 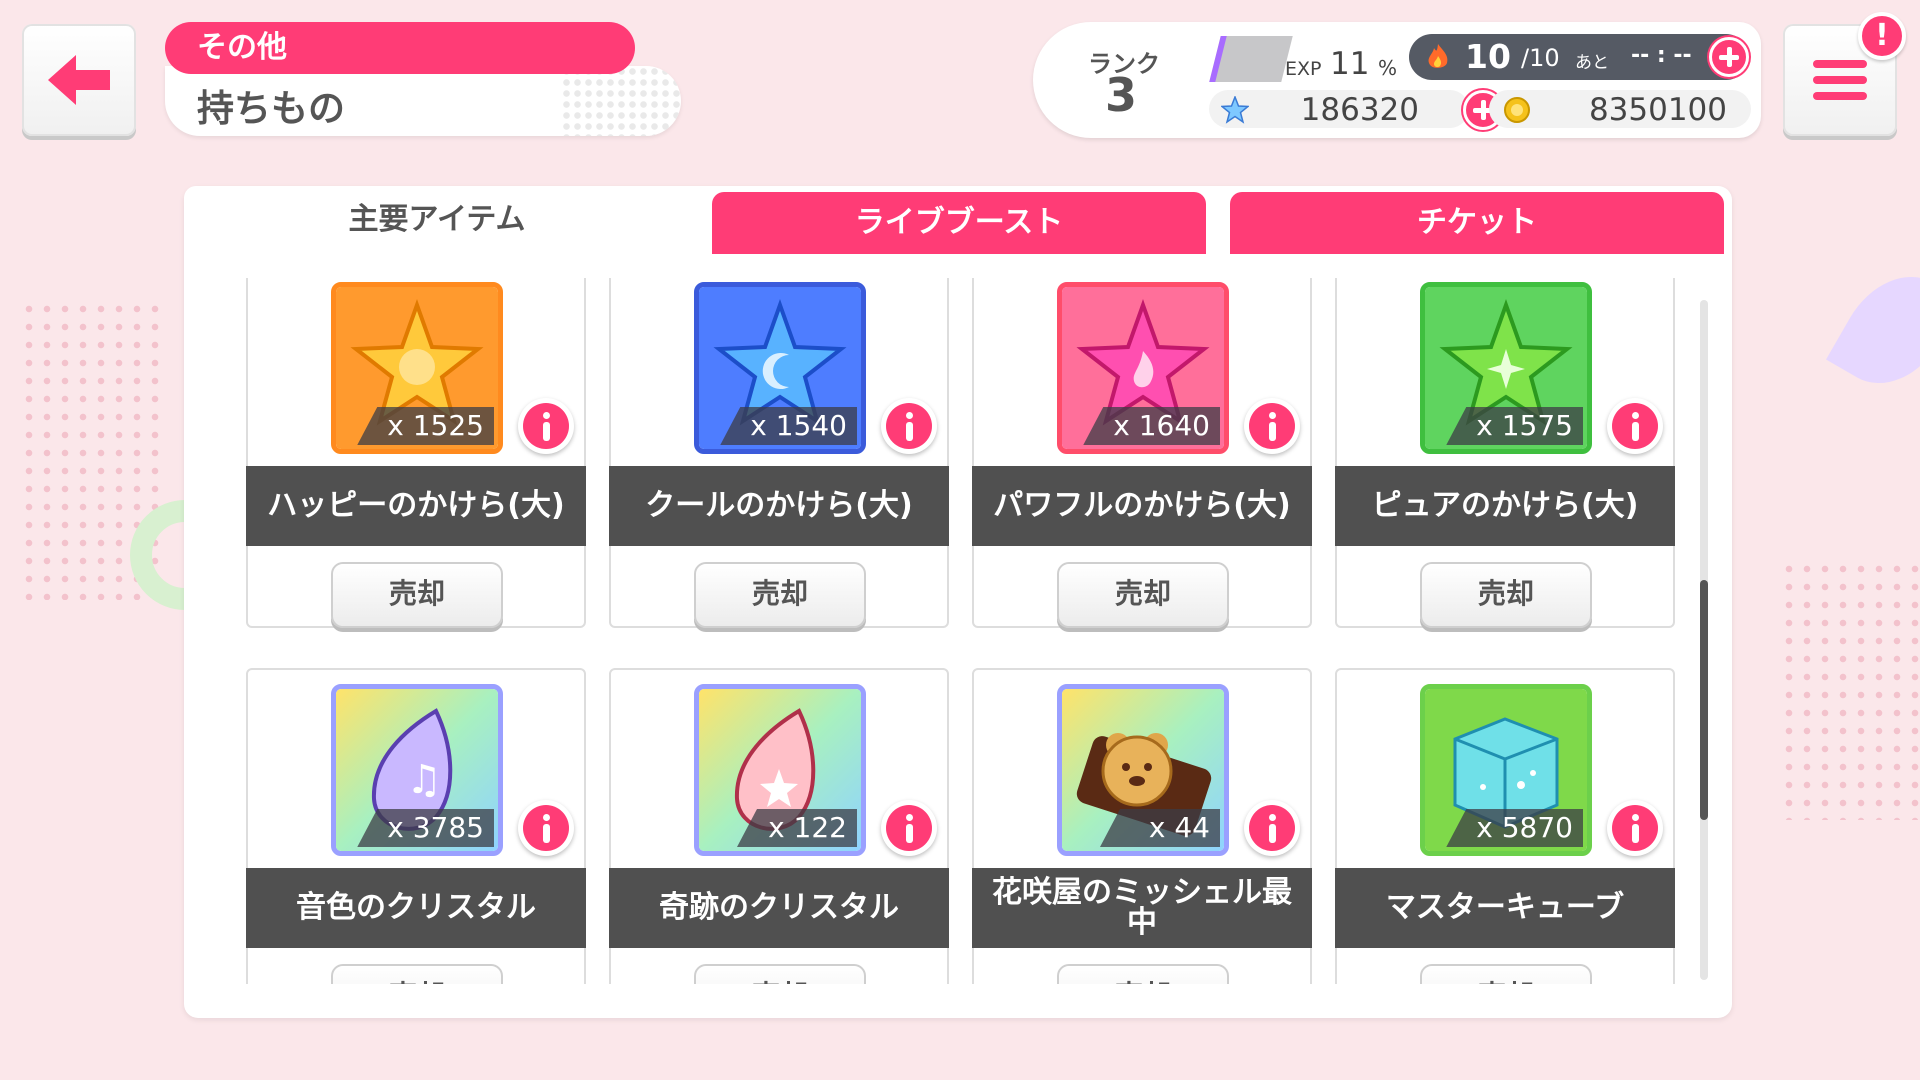 What do you see at coordinates (425, 828) in the screenshot?
I see `item-quantity: x 3785` at bounding box center [425, 828].